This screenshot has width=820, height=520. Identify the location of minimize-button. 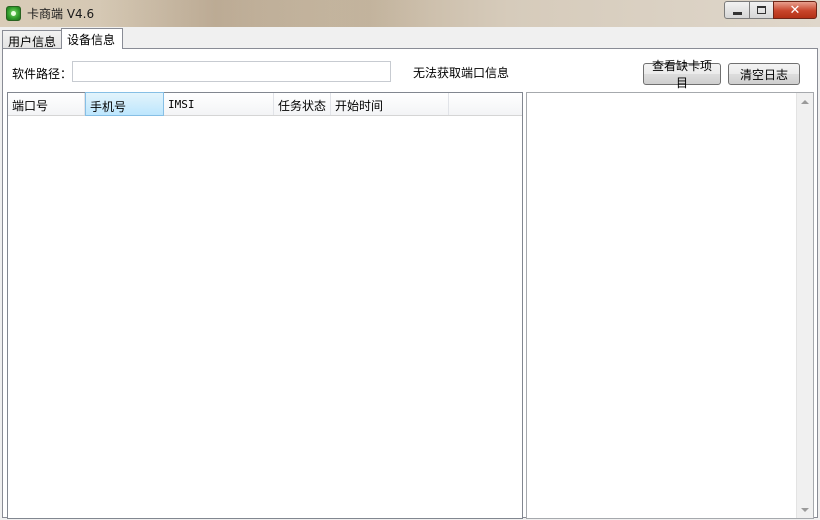
(737, 10).